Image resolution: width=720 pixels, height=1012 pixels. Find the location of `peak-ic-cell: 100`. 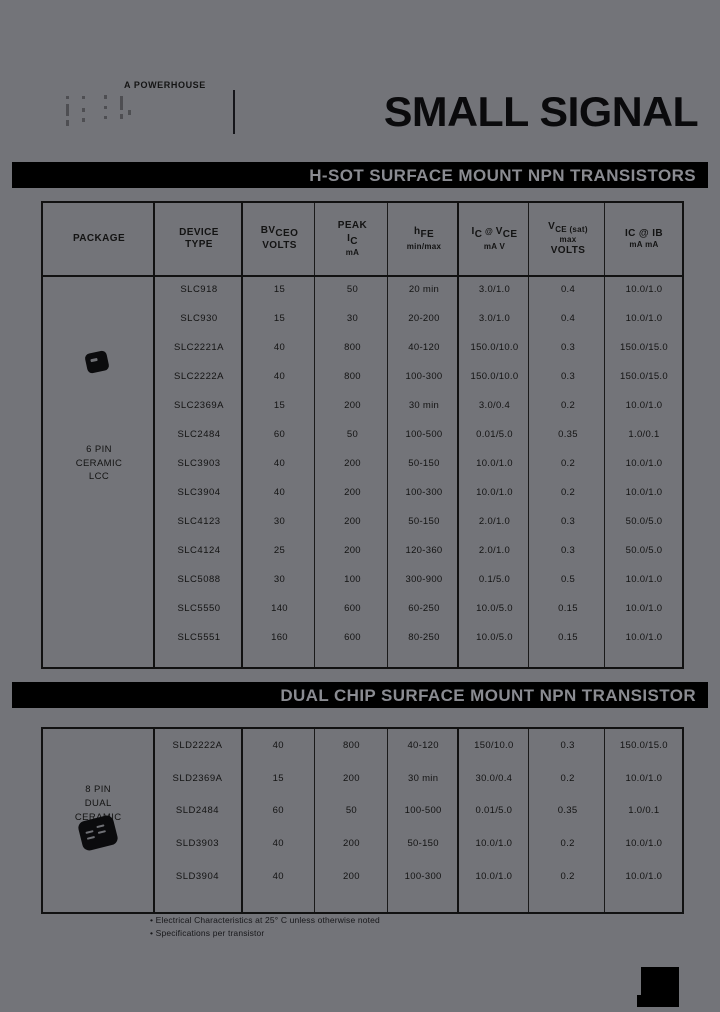

peak-ic-cell: 100 is located at coordinates (352, 579).